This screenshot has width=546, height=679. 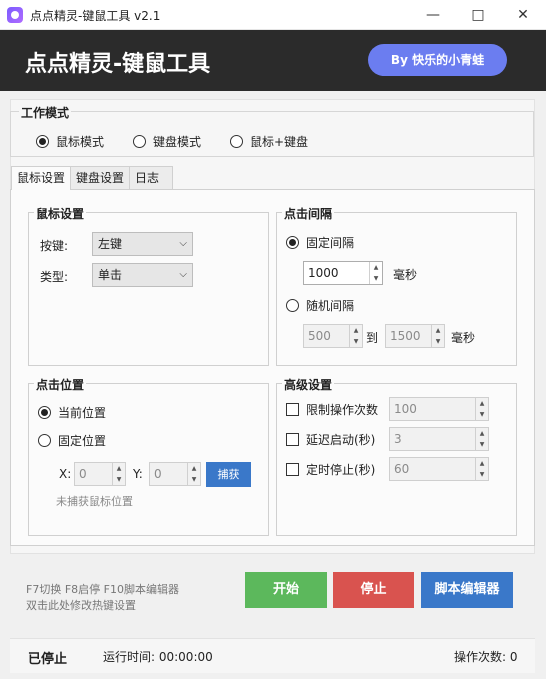 I want to click on mode-label-mouse-keyboard: 鼠标+键盘, so click(x=279, y=142).